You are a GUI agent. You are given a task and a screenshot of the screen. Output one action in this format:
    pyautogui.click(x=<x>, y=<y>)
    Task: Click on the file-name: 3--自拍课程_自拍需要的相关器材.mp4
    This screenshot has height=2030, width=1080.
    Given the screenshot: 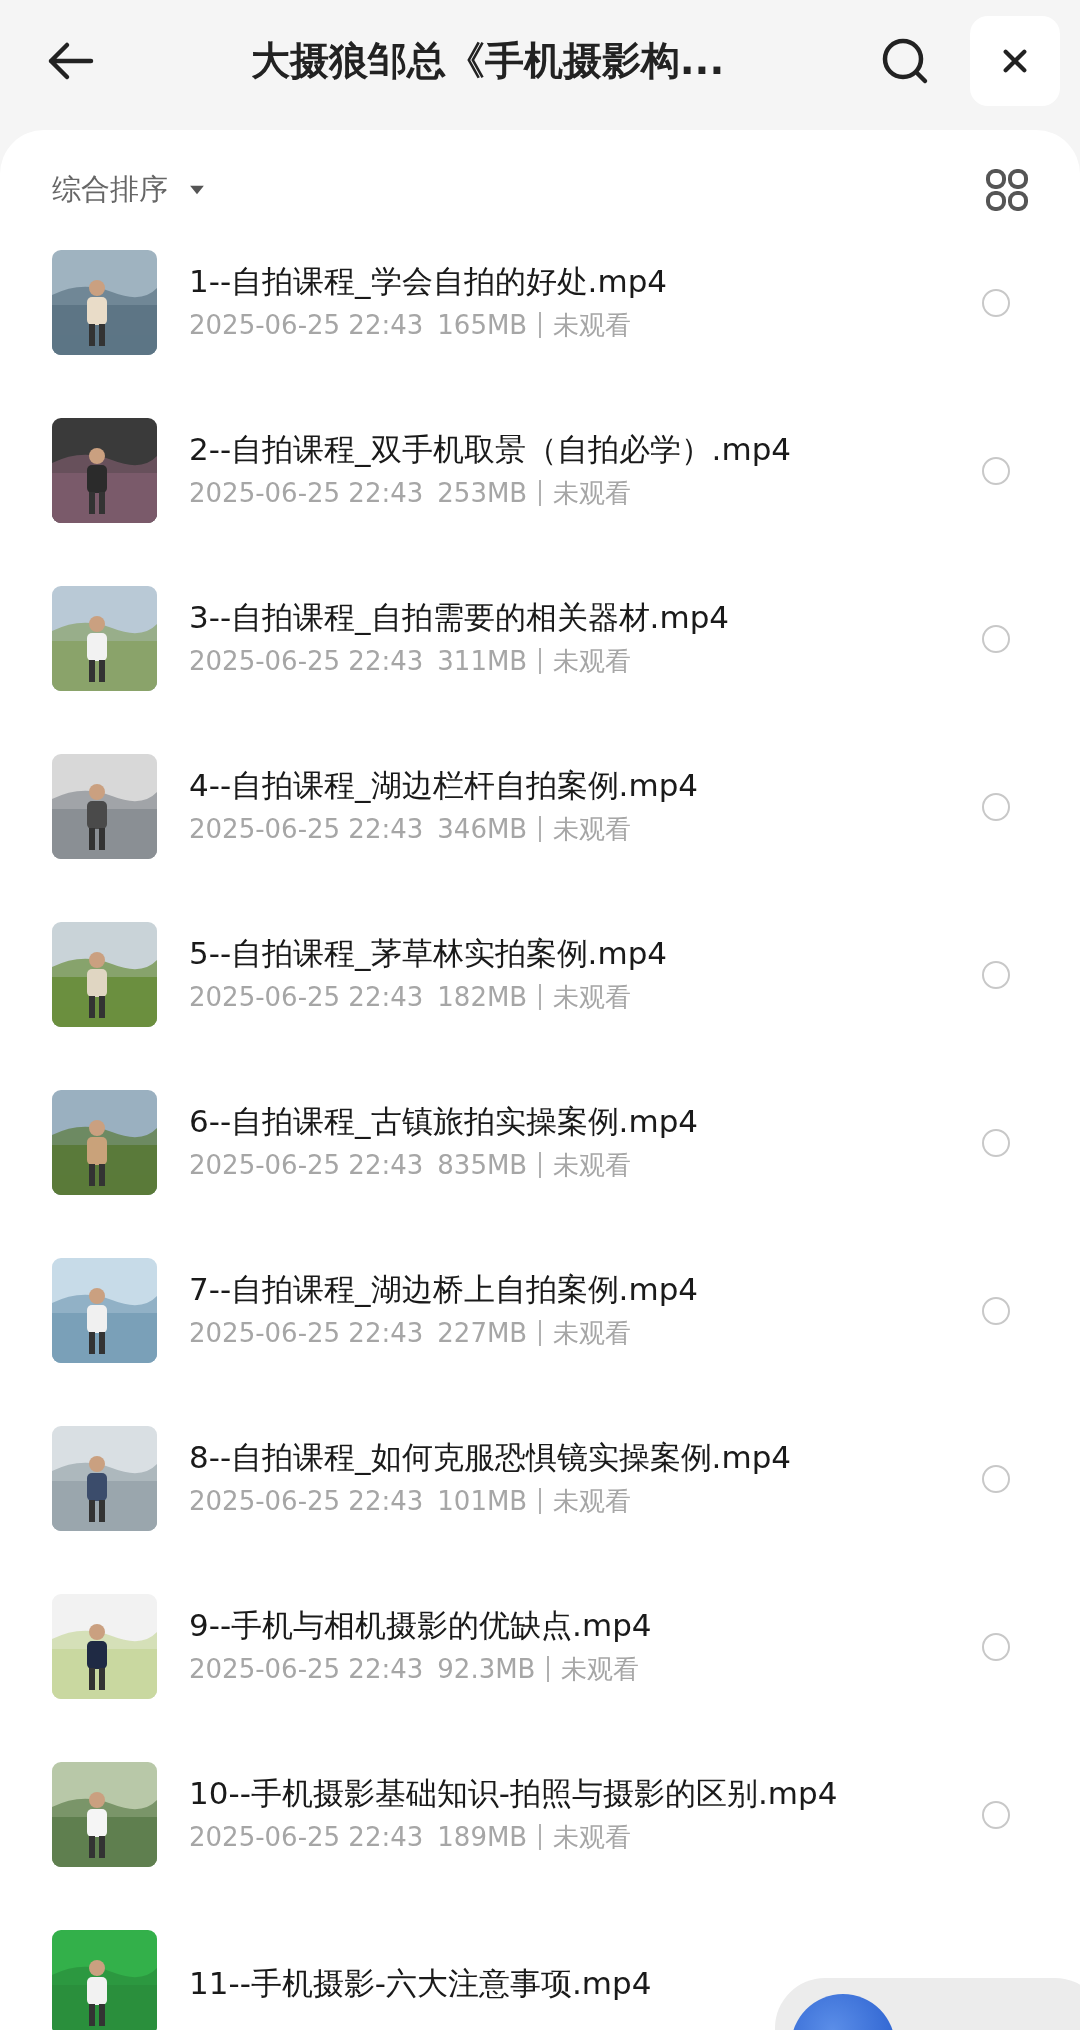 What is the action you would take?
    pyautogui.click(x=460, y=617)
    